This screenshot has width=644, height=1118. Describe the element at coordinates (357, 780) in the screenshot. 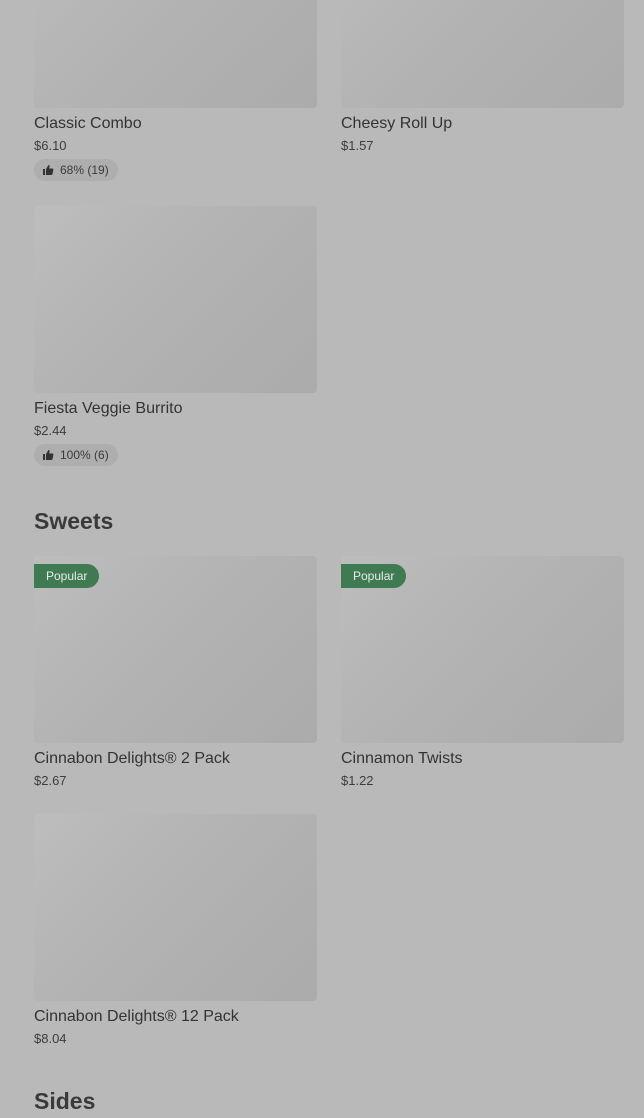

I see `item-price: $1.22` at that location.